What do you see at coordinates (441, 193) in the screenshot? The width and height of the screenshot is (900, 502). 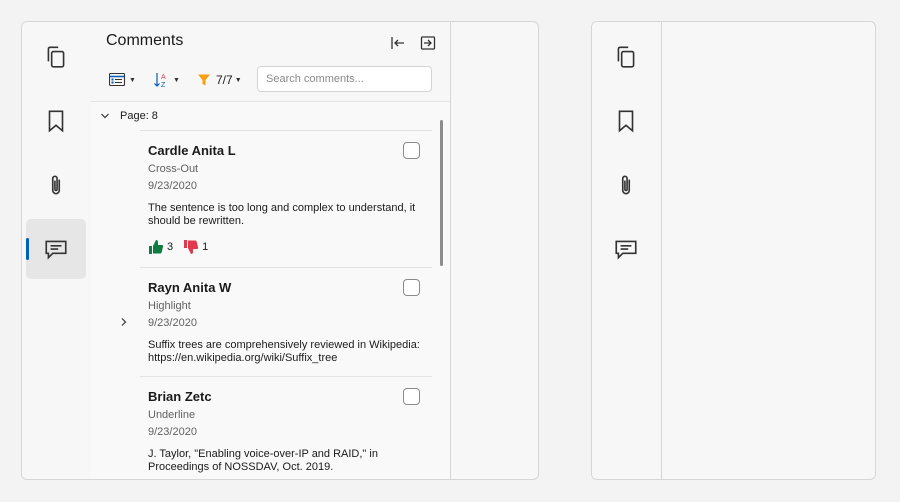 I see `scrollbar-thumb` at bounding box center [441, 193].